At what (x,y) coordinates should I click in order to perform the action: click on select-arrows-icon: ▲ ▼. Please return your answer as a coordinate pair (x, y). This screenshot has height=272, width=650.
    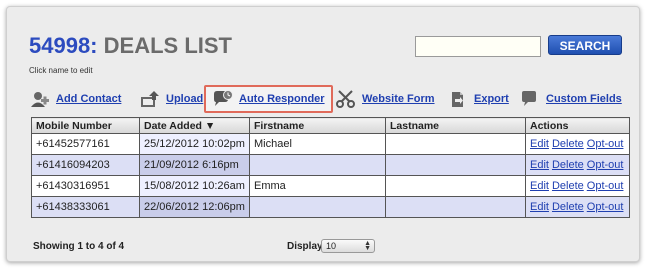
    Looking at the image, I should click on (367, 246).